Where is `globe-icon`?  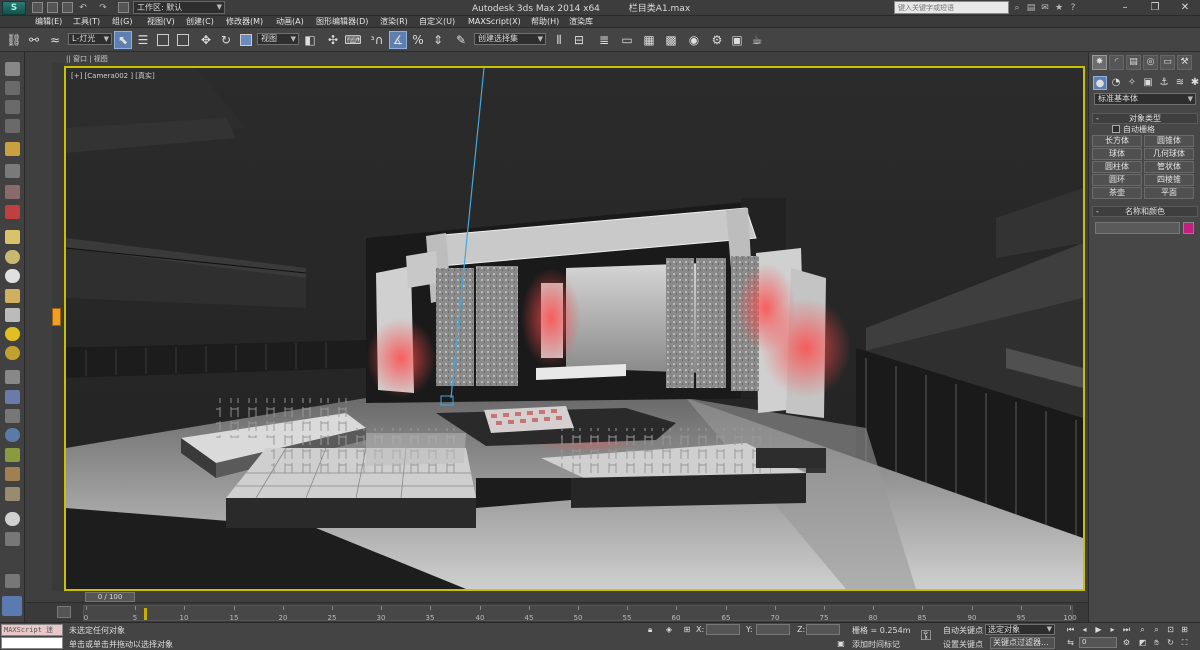 globe-icon is located at coordinates (12, 435).